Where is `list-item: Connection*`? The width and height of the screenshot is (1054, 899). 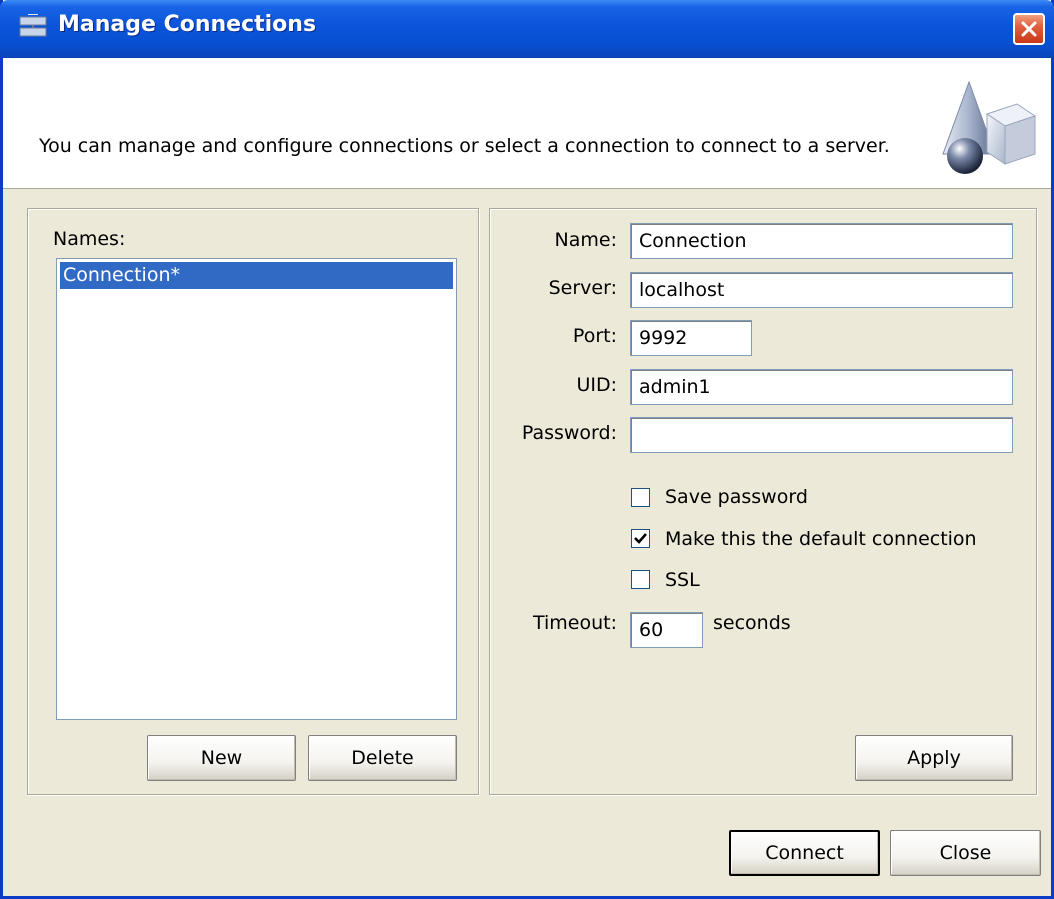 list-item: Connection* is located at coordinates (256, 275).